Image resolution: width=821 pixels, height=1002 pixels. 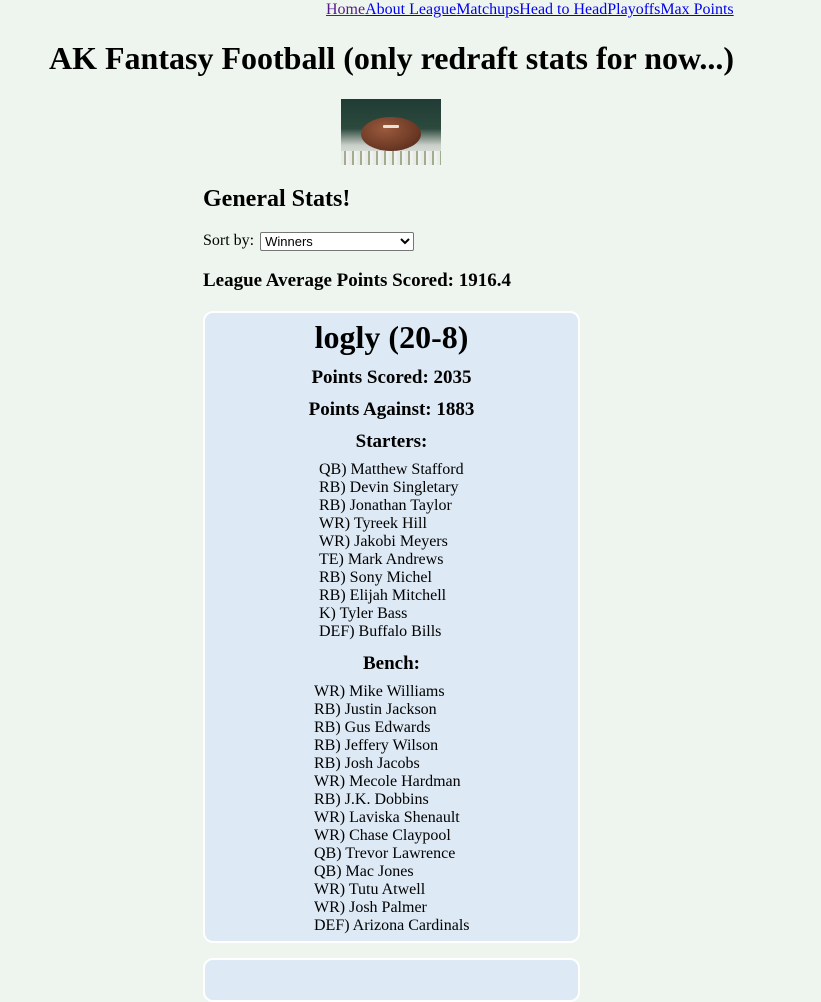 What do you see at coordinates (387, 781) in the screenshot?
I see `bench-player: WR) Mecole Hardman` at bounding box center [387, 781].